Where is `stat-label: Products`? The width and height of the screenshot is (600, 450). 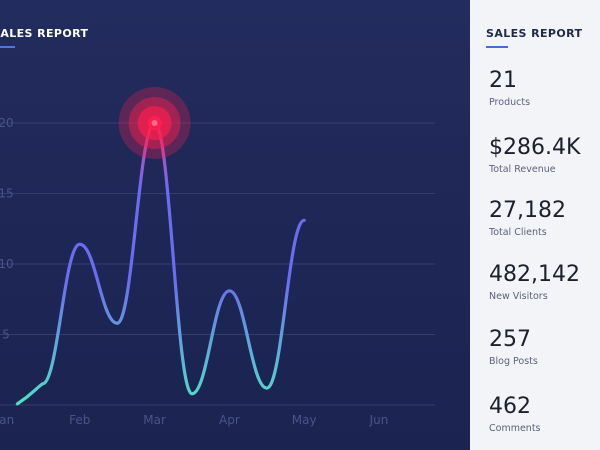 stat-label: Products is located at coordinates (510, 102).